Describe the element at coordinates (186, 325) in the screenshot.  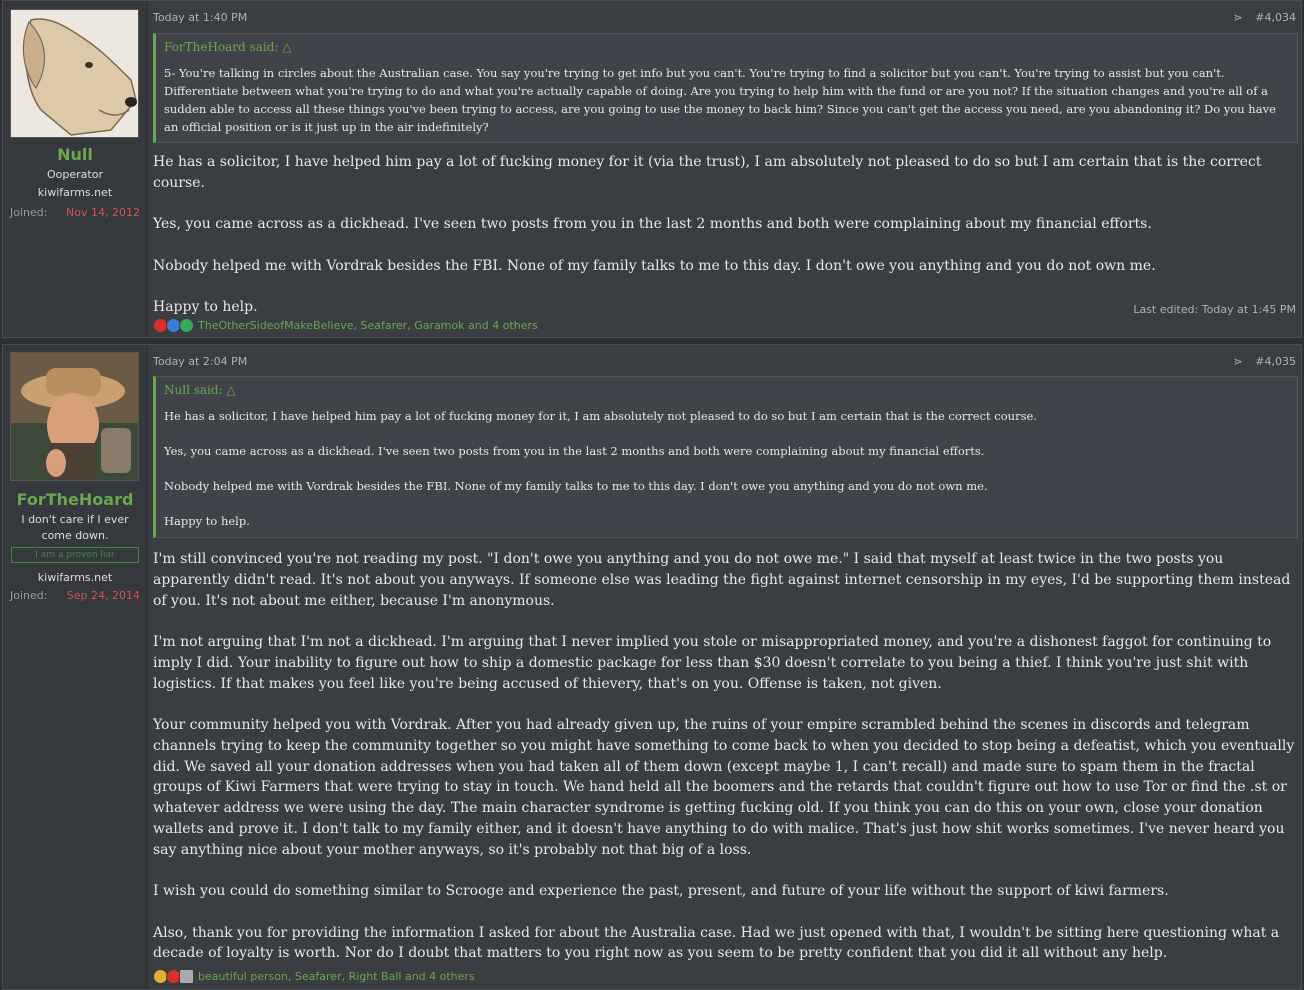
I see `check-reaction-icon` at that location.